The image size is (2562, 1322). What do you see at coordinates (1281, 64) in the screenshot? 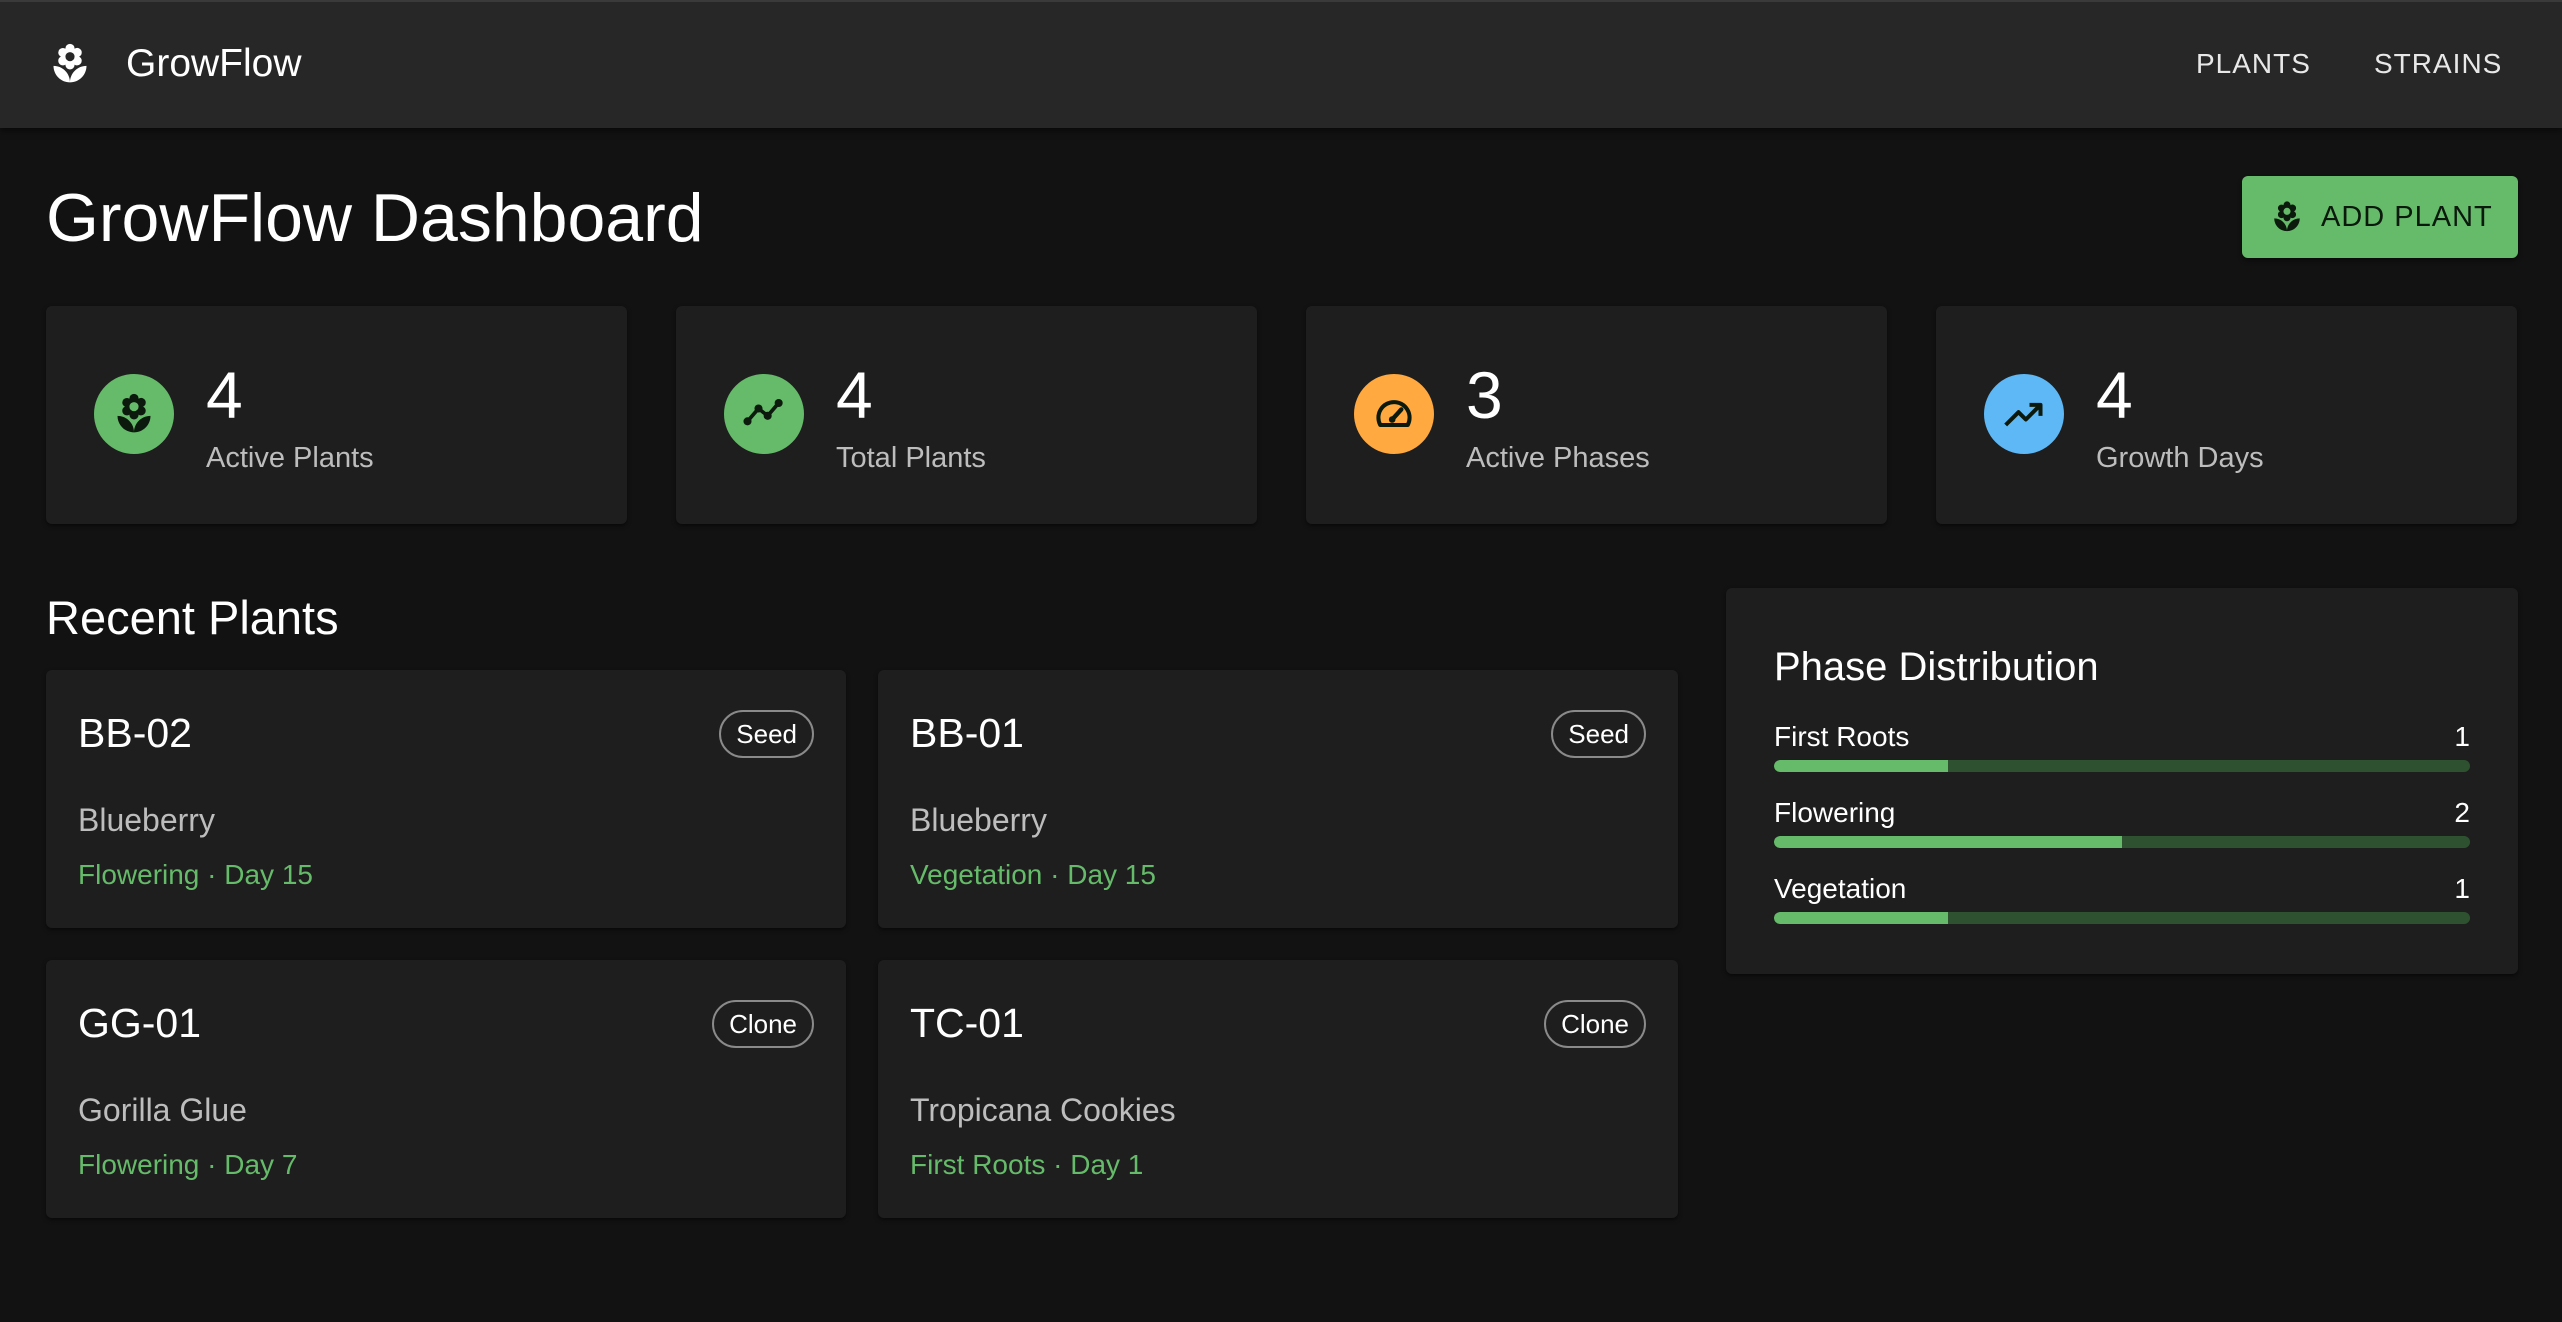
I see `app-bar: GrowFlow PLANTS STRAINS` at bounding box center [1281, 64].